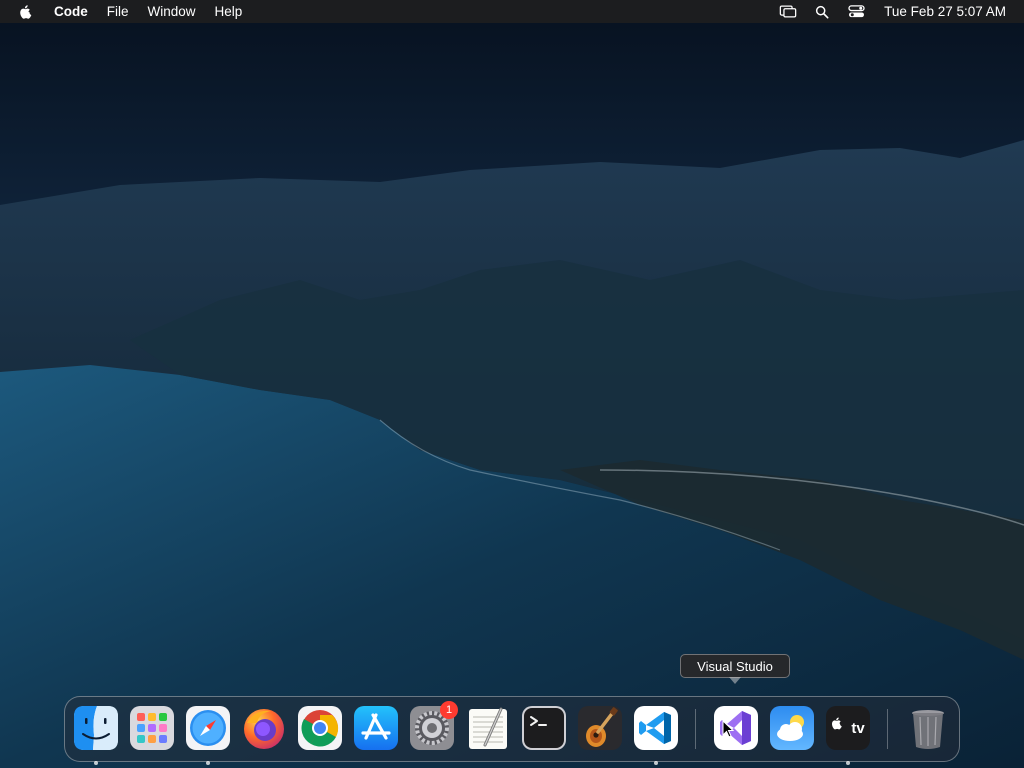 The image size is (1024, 768). I want to click on apple-tv-label: tv, so click(858, 728).